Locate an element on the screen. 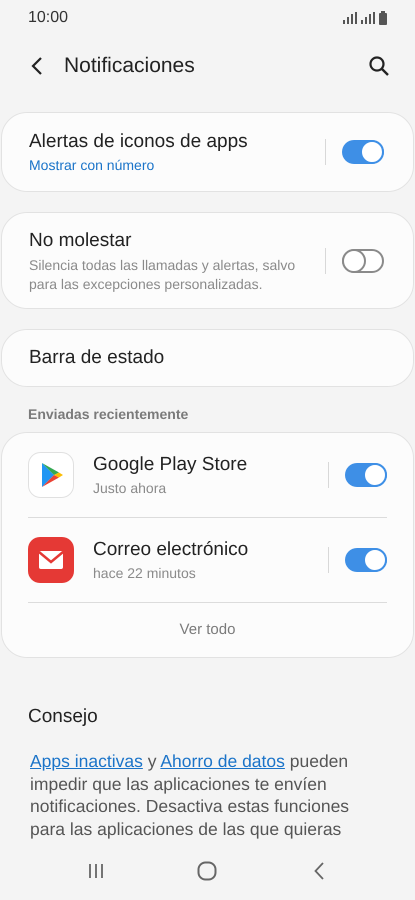 The image size is (415, 900). battery-icon is located at coordinates (383, 18).